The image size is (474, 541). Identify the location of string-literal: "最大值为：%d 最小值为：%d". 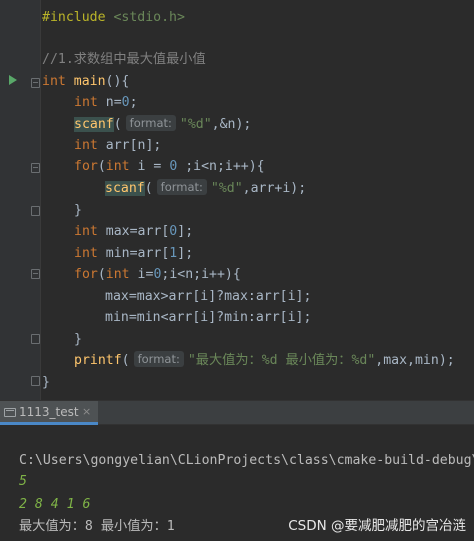
(281, 360).